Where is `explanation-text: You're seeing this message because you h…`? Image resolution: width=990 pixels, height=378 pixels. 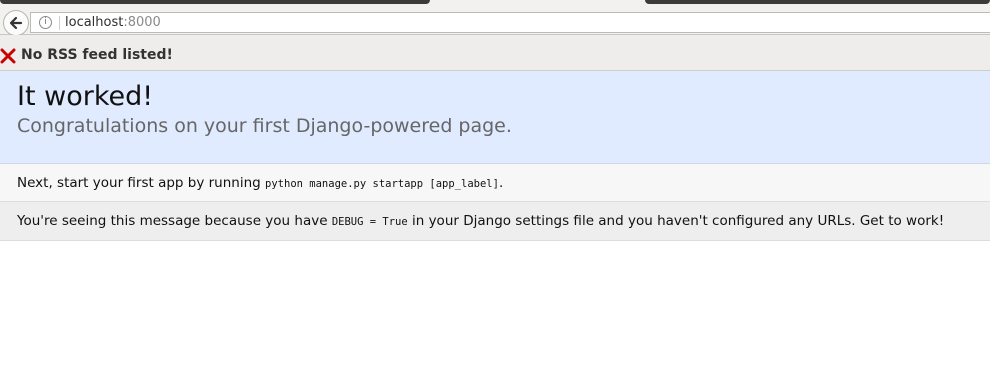 explanation-text: You're seeing this message because you h… is located at coordinates (480, 221).